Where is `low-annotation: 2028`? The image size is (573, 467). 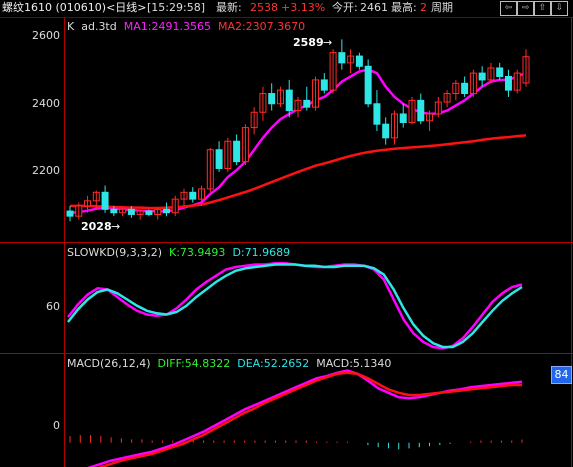 low-annotation: 2028 is located at coordinates (96, 226).